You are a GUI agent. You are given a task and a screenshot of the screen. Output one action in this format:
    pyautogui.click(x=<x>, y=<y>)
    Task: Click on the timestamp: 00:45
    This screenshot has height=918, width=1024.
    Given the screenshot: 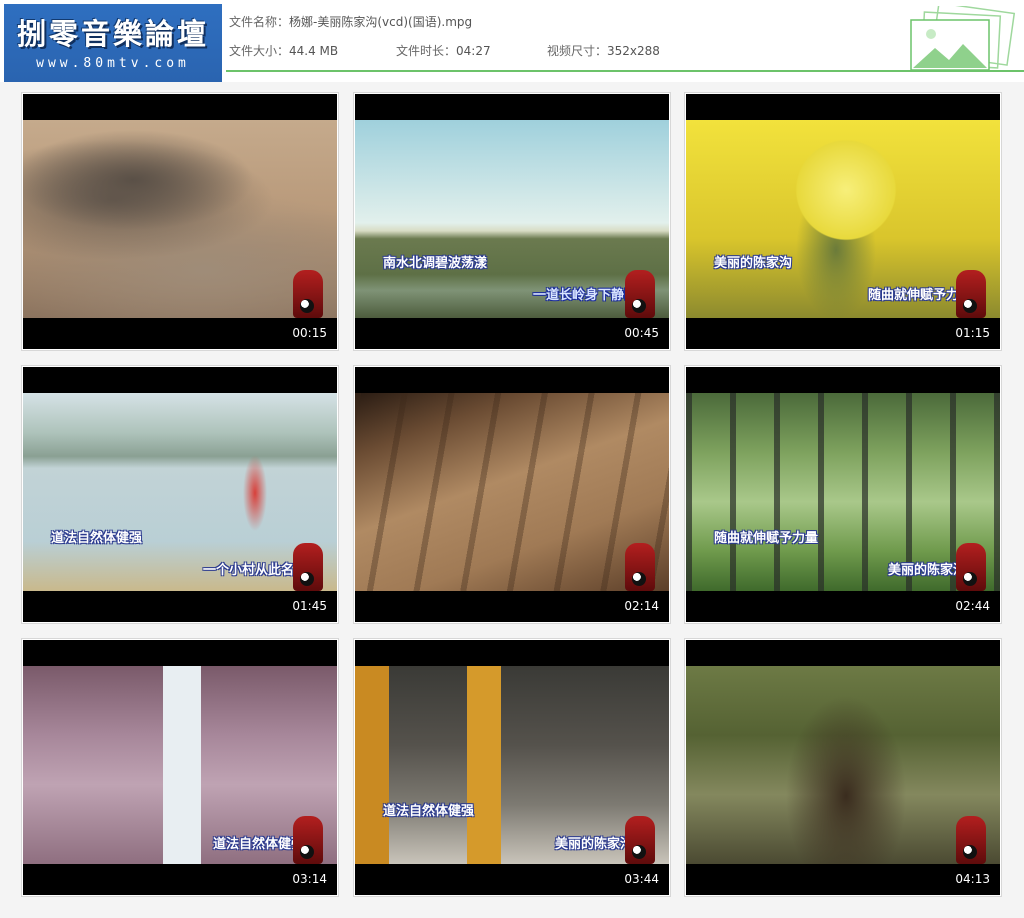 What is the action you would take?
    pyautogui.click(x=641, y=333)
    